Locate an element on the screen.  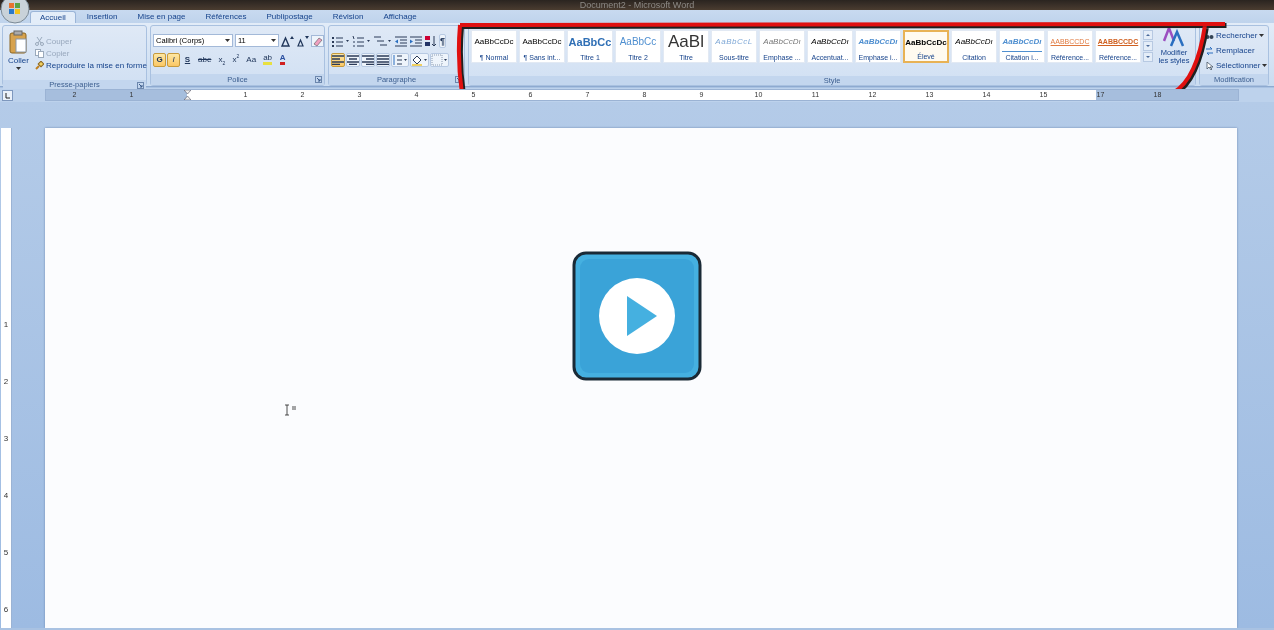
right-button is located at coordinates (368, 59).